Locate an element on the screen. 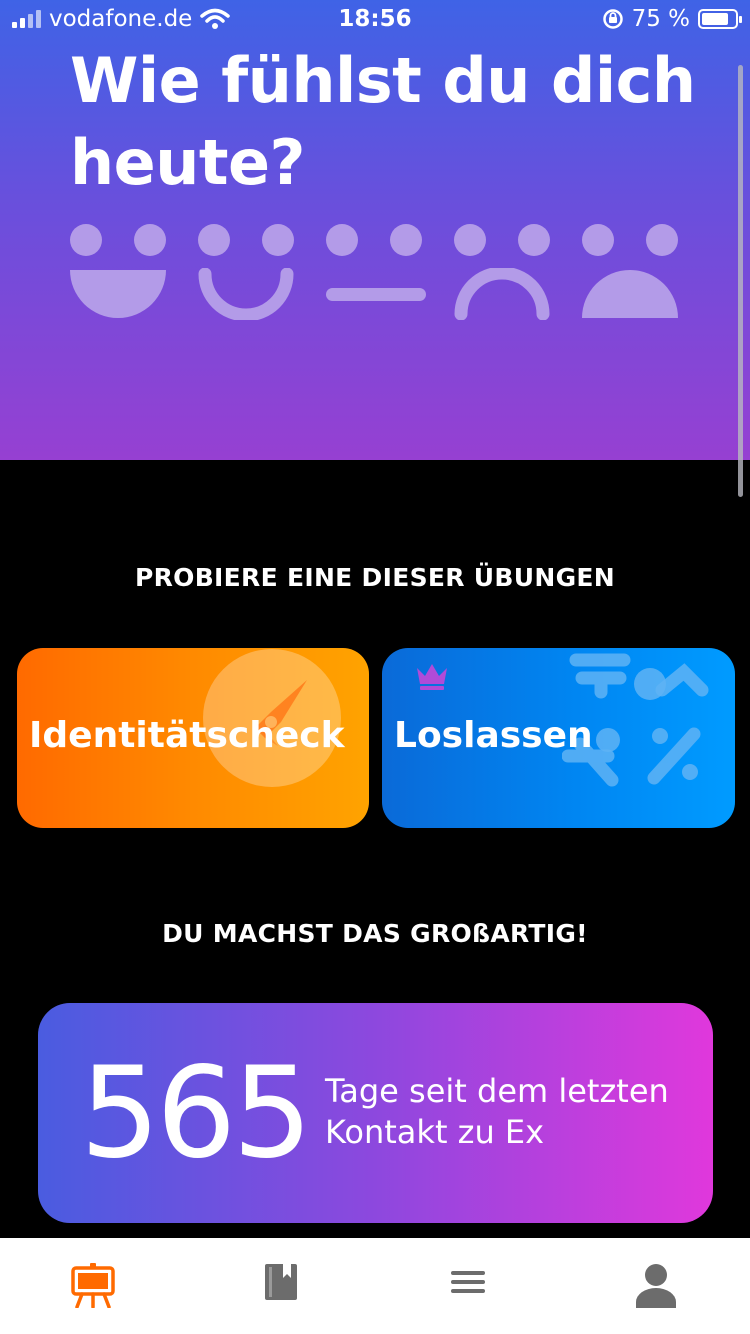 The width and height of the screenshot is (750, 1334). very-sad-face-icon is located at coordinates (630, 272).